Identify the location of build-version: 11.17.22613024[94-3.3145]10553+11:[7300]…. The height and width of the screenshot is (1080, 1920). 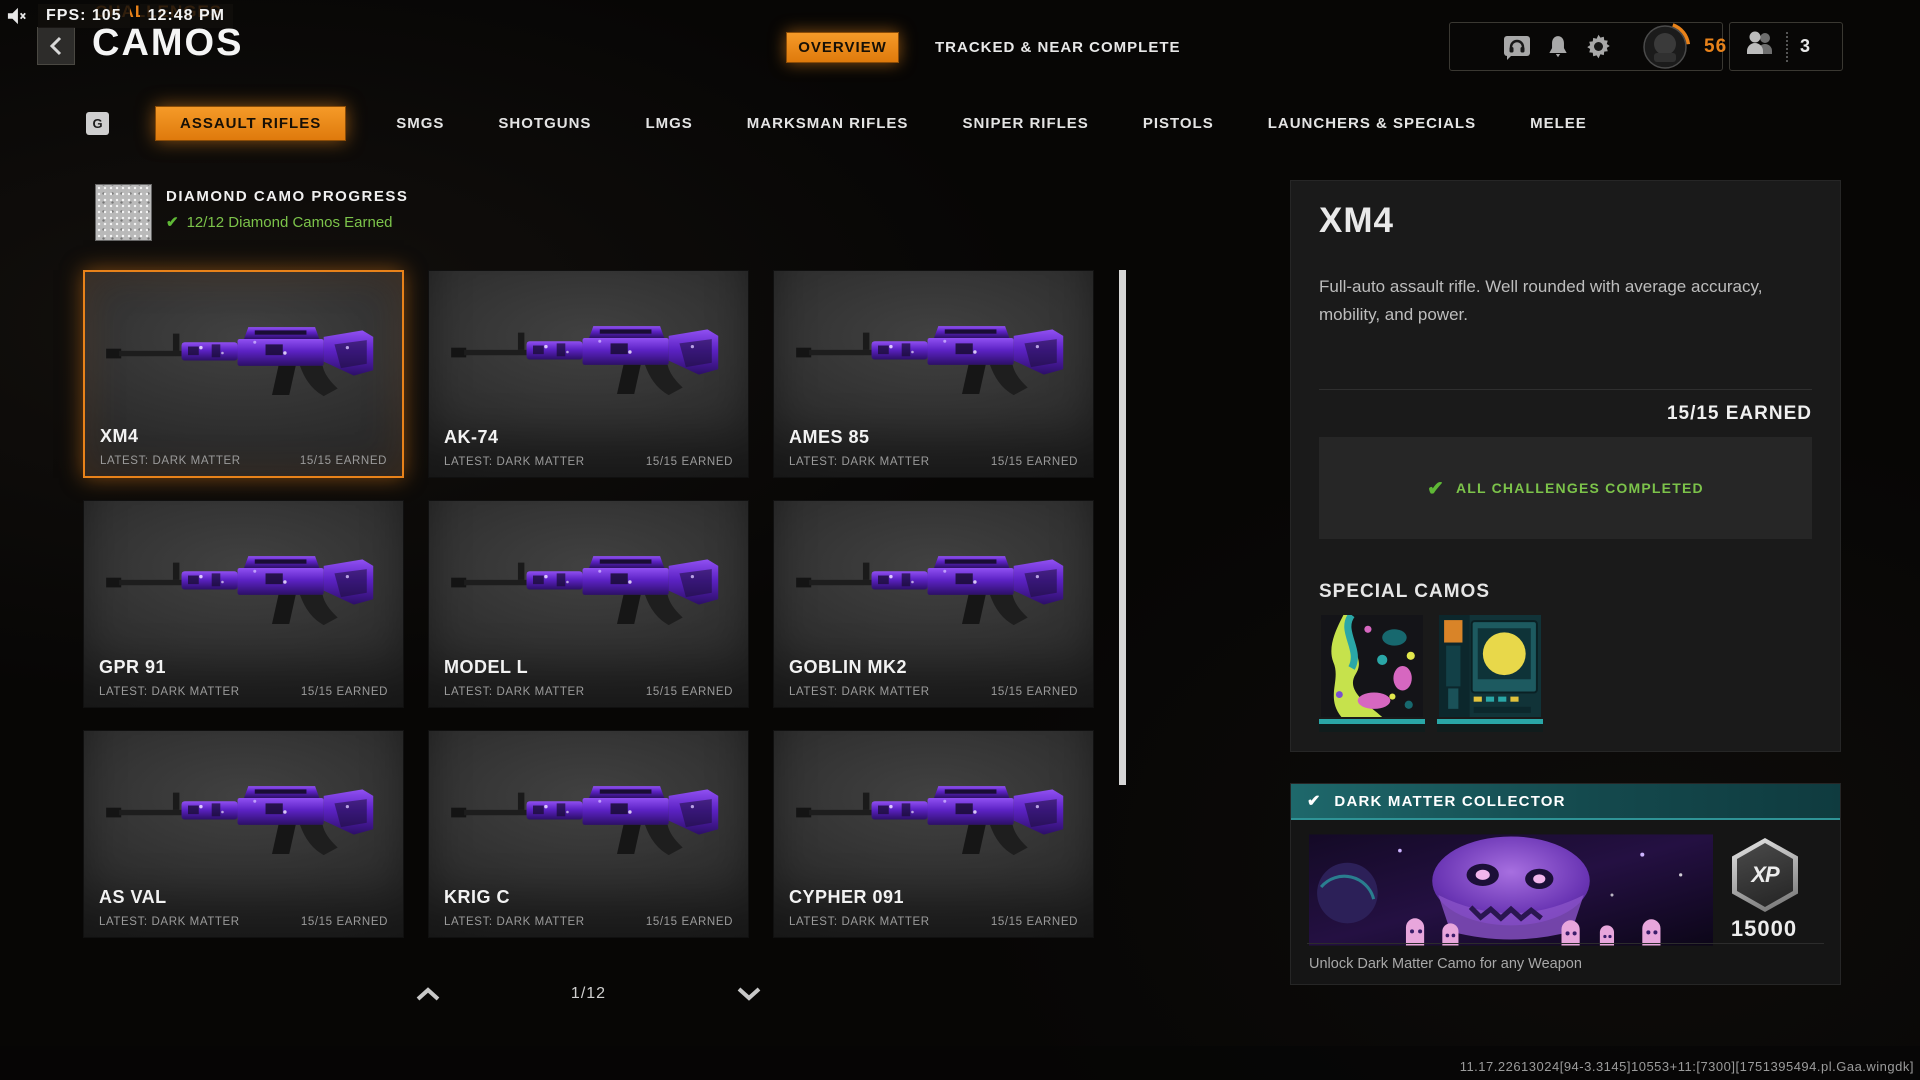
(1686, 1066).